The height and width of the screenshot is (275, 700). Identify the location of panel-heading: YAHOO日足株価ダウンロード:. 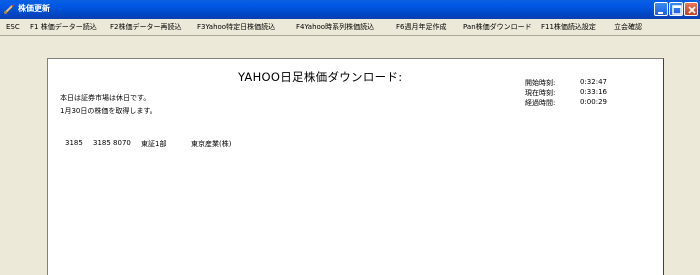
(320, 77).